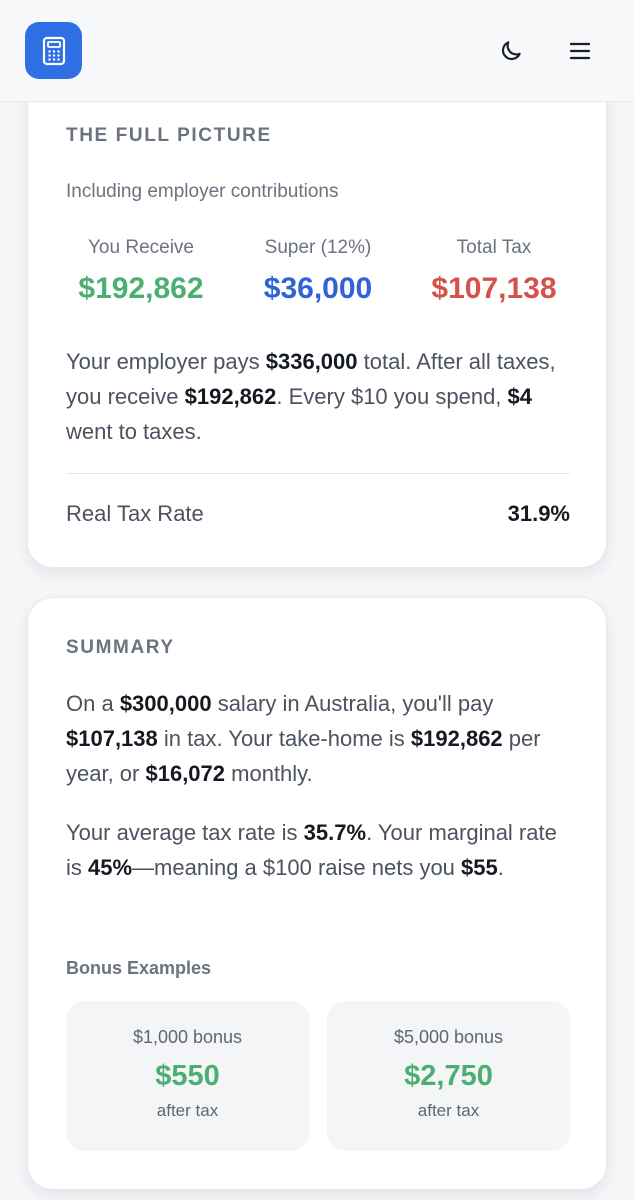 The height and width of the screenshot is (1200, 634). Describe the element at coordinates (494, 247) in the screenshot. I see `stat-label: Total Tax` at that location.